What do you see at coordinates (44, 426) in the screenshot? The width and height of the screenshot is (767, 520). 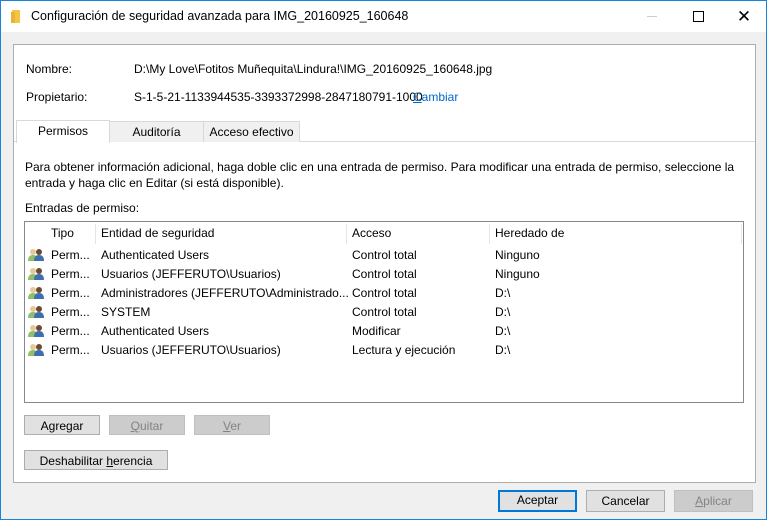 I see `btn-text: A` at bounding box center [44, 426].